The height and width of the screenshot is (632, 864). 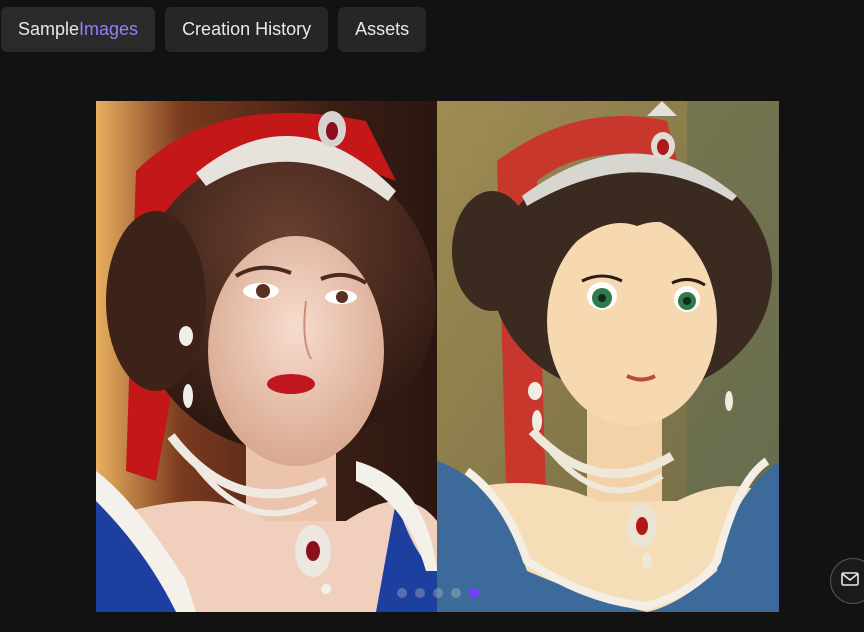 What do you see at coordinates (474, 593) in the screenshot?
I see `carousel-dot-active` at bounding box center [474, 593].